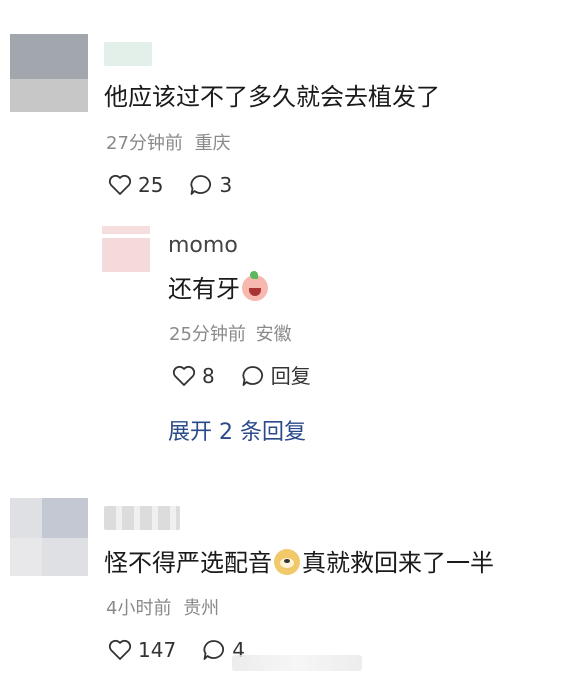 Image resolution: width=577 pixels, height=678 pixels. What do you see at coordinates (157, 650) in the screenshot?
I see `like-count: 147` at bounding box center [157, 650].